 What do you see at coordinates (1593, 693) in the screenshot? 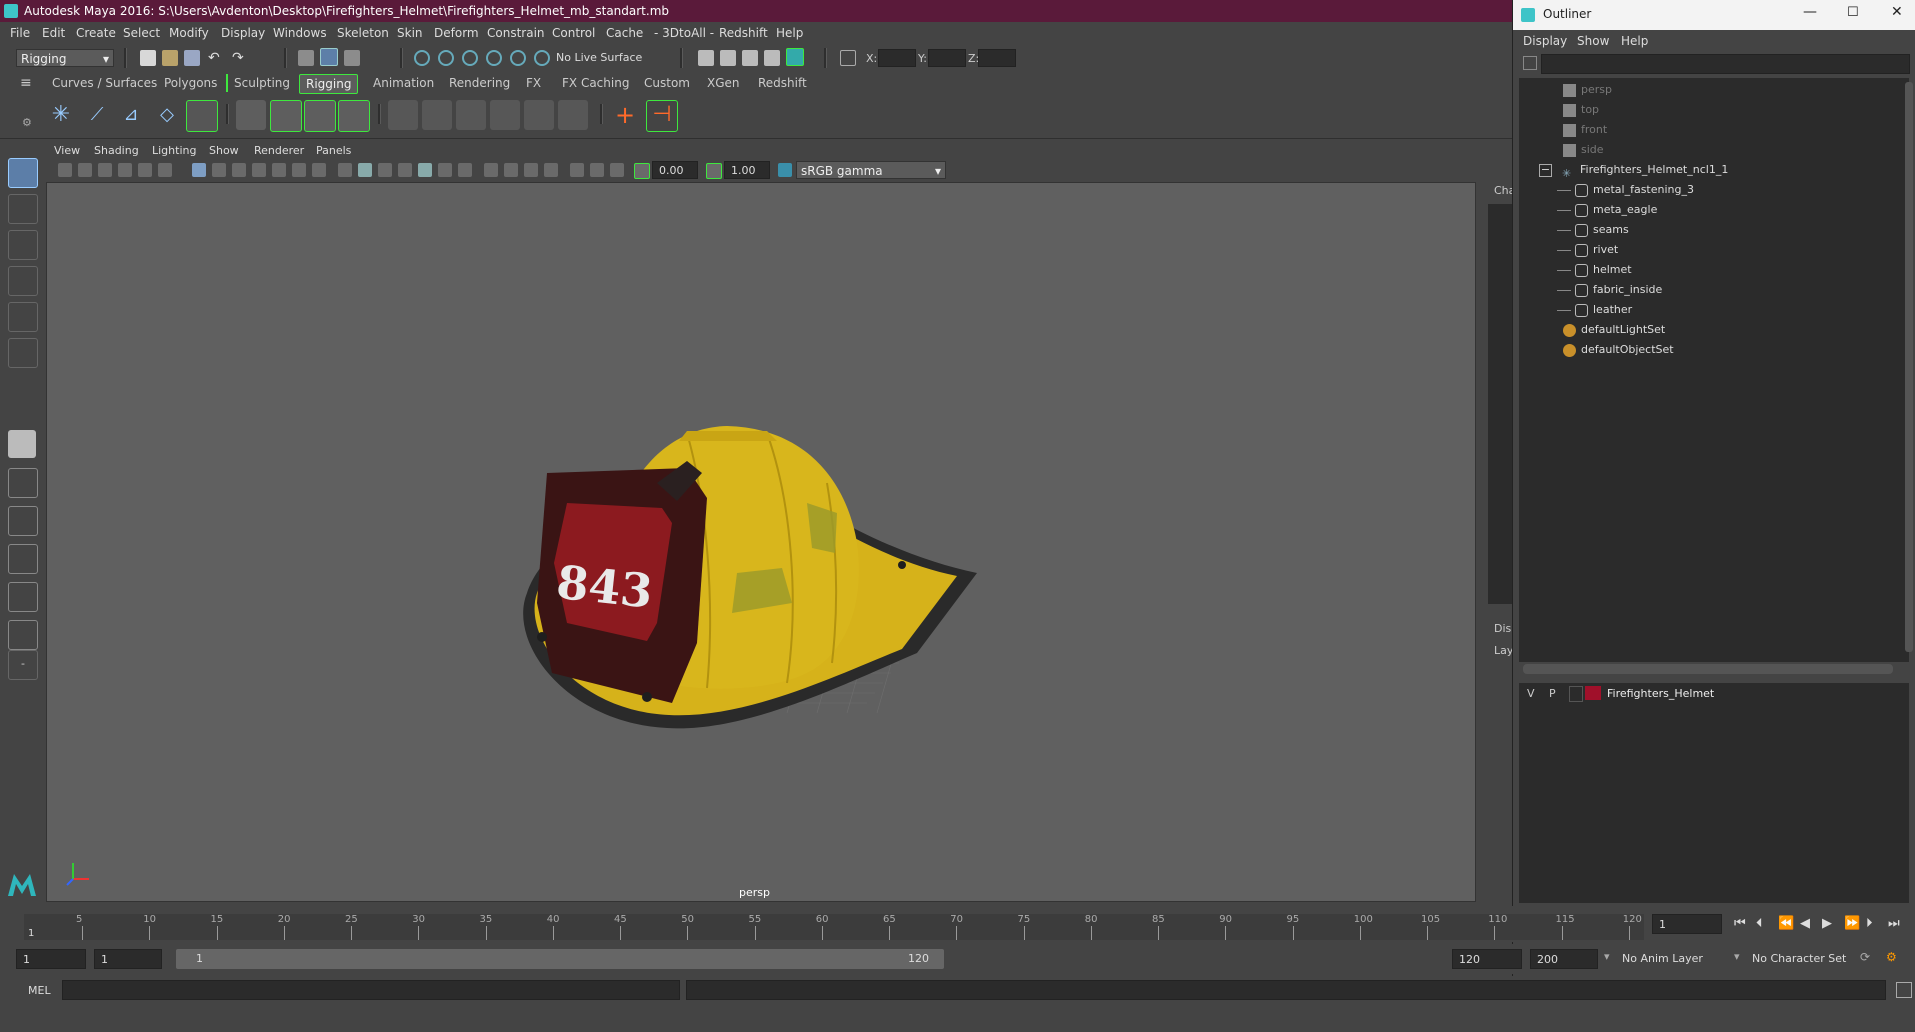
I see `layer-color-swatch` at bounding box center [1593, 693].